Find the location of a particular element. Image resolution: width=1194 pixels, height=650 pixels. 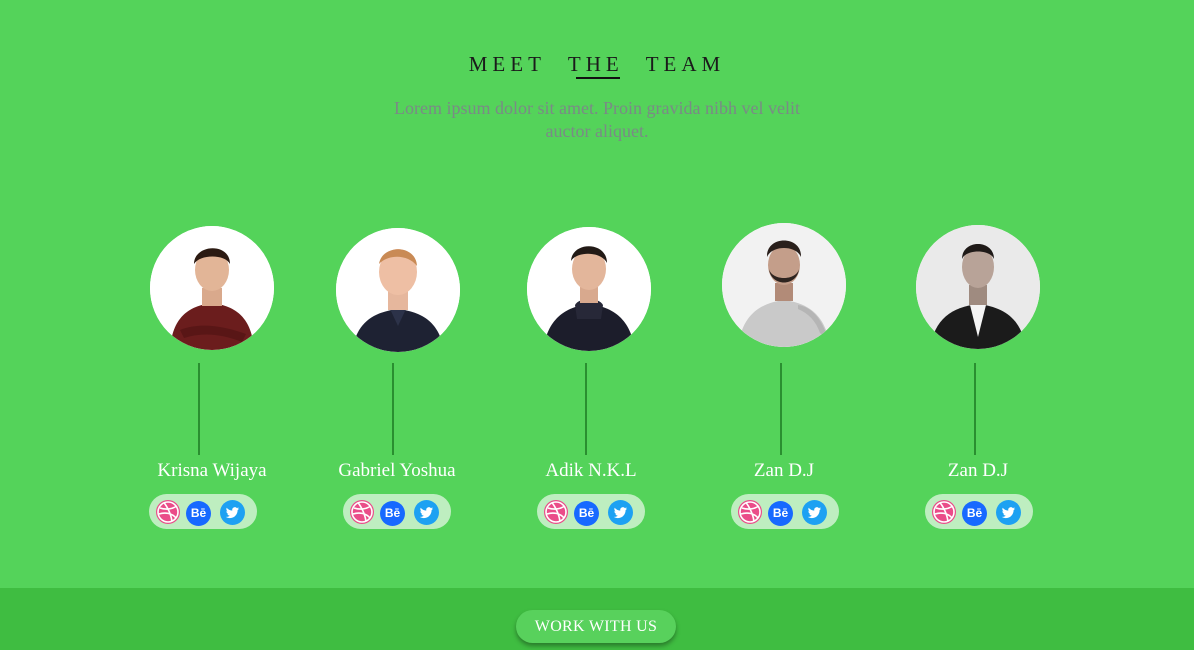

member-name: Krisna Wijaya is located at coordinates (212, 470).